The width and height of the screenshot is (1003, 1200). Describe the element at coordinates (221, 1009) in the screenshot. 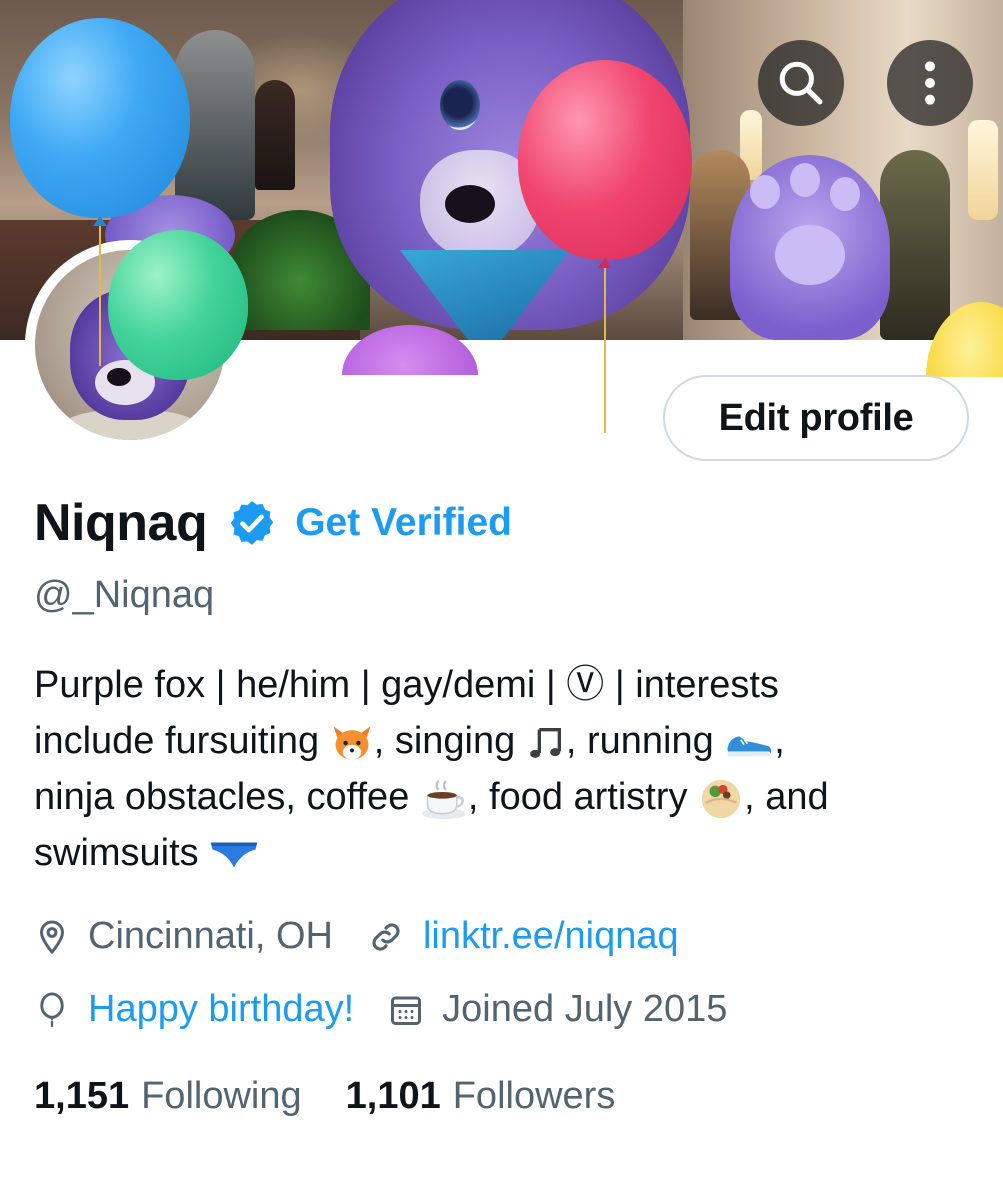

I see `birthday-link: Happy birthday!` at that location.